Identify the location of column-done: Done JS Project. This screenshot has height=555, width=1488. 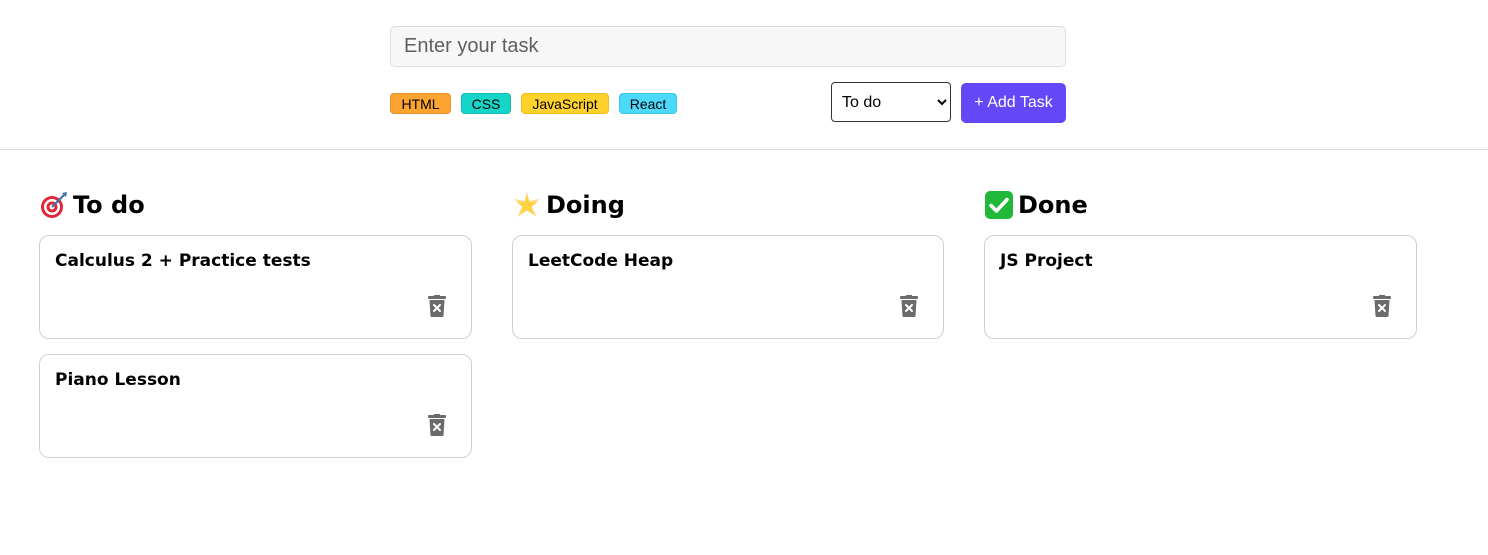
(1200, 263).